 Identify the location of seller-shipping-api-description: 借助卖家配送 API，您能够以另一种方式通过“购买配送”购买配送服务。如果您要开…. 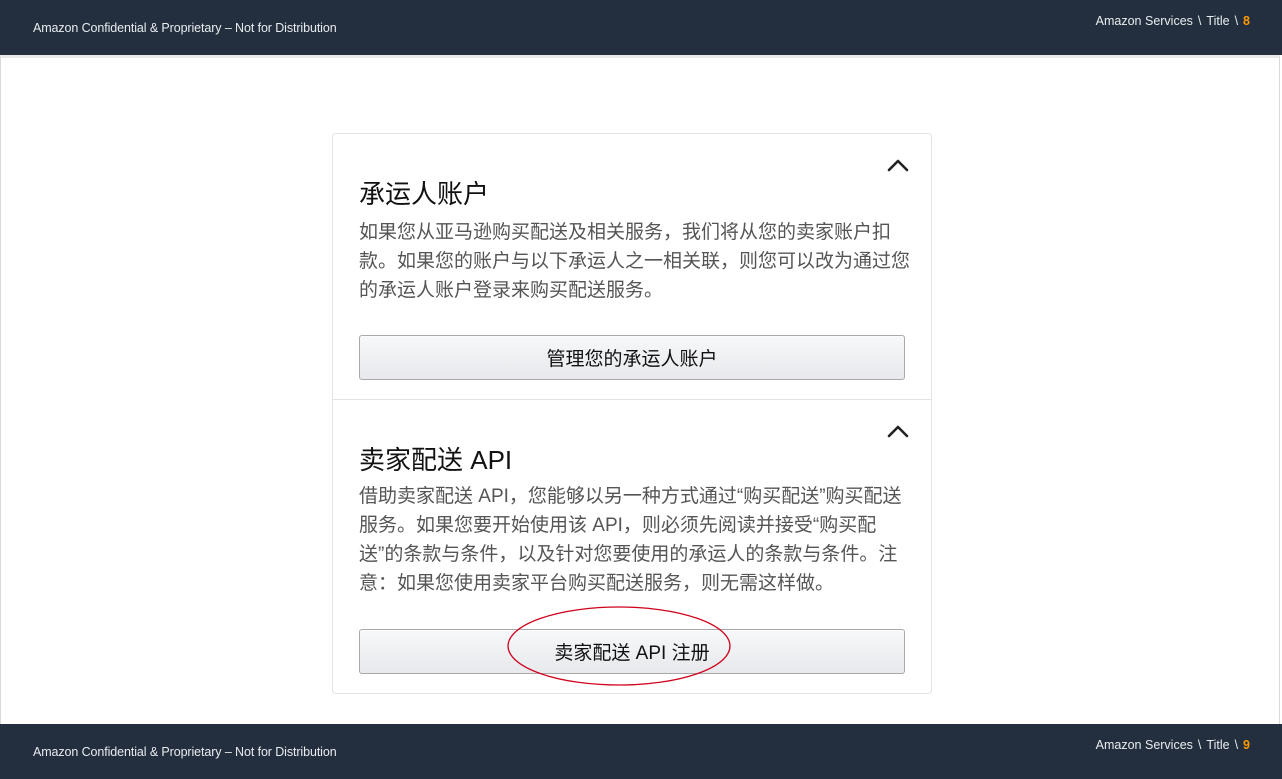
(630, 540).